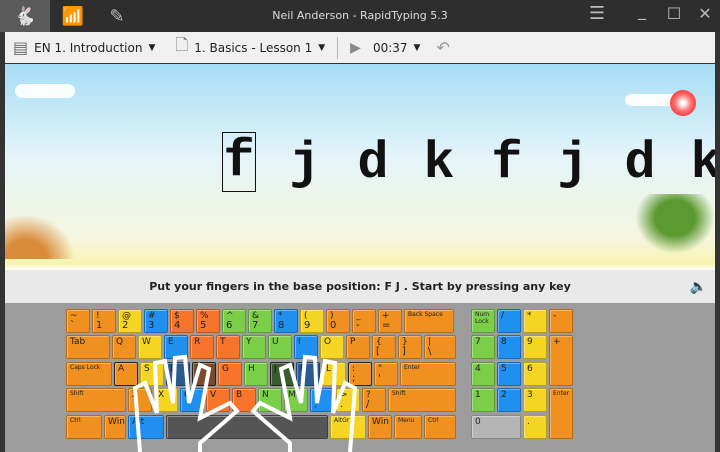 This screenshot has height=452, width=720. I want to click on close-icon: ✕, so click(705, 13).